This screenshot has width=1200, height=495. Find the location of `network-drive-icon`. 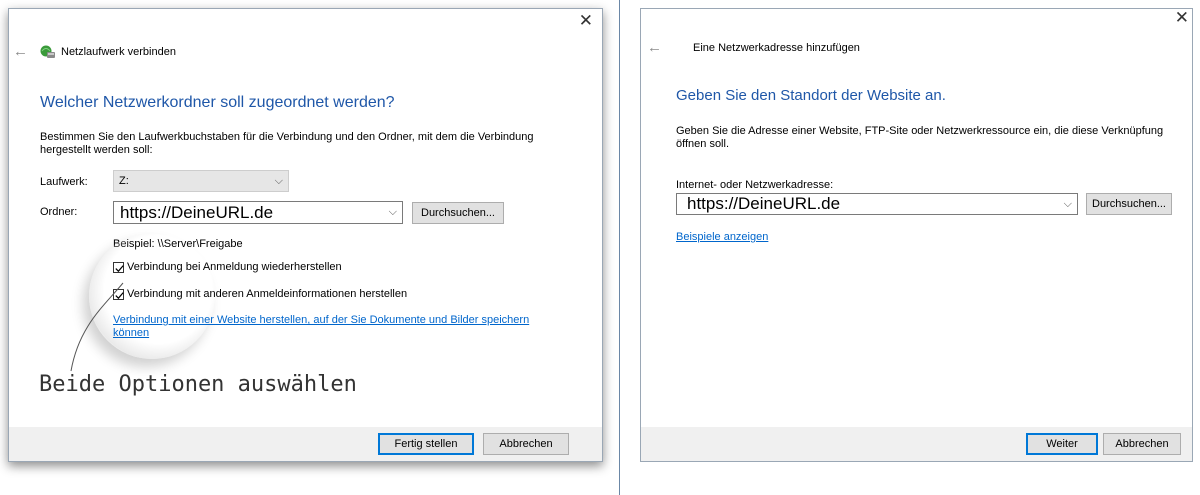

network-drive-icon is located at coordinates (48, 54).